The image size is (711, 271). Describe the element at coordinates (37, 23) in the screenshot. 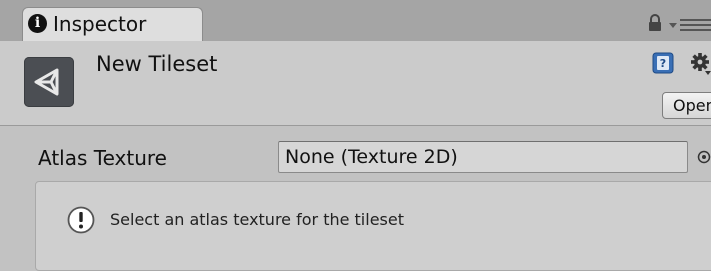

I see `info-circle-icon: i` at that location.